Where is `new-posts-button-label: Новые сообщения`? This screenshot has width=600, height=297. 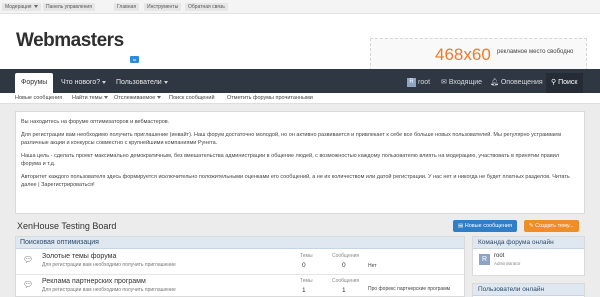
new-posts-button-label: Новые сообщения is located at coordinates (488, 226).